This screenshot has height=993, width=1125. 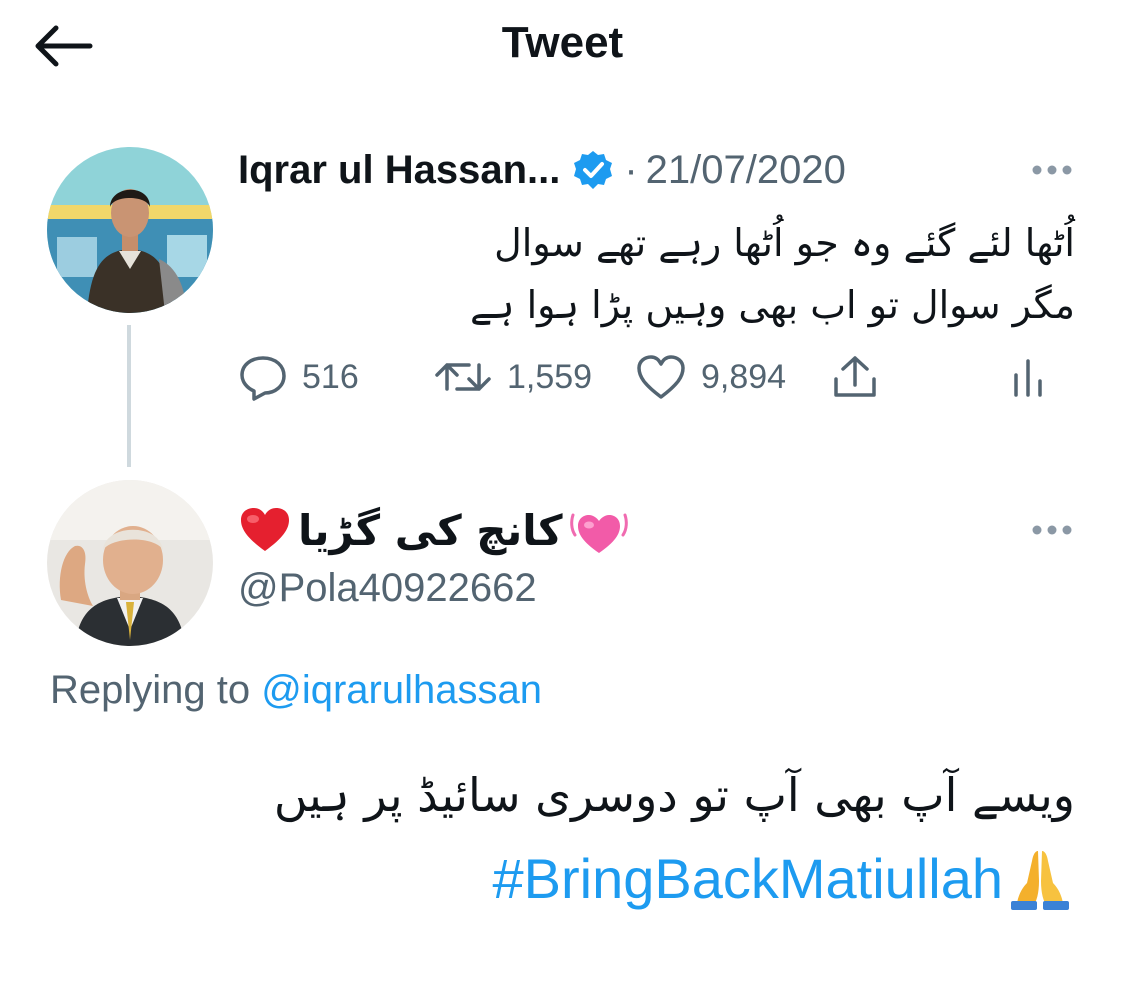 What do you see at coordinates (129, 396) in the screenshot?
I see `thread-line` at bounding box center [129, 396].